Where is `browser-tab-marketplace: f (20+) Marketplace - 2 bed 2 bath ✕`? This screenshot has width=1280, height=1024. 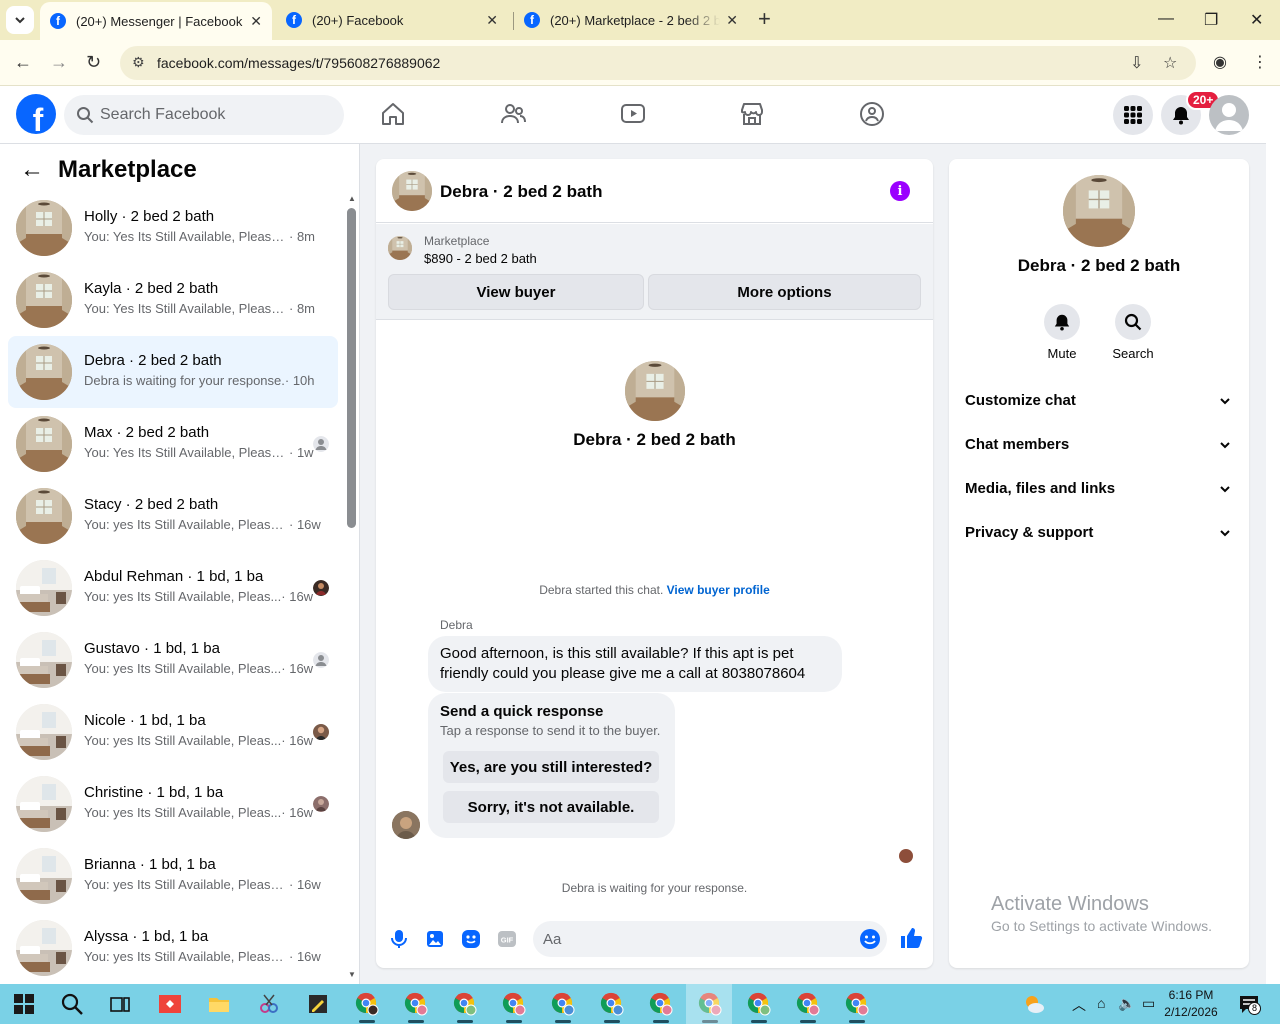
browser-tab-marketplace: f (20+) Marketplace - 2 bed 2 bath ✕ is located at coordinates (631, 20).